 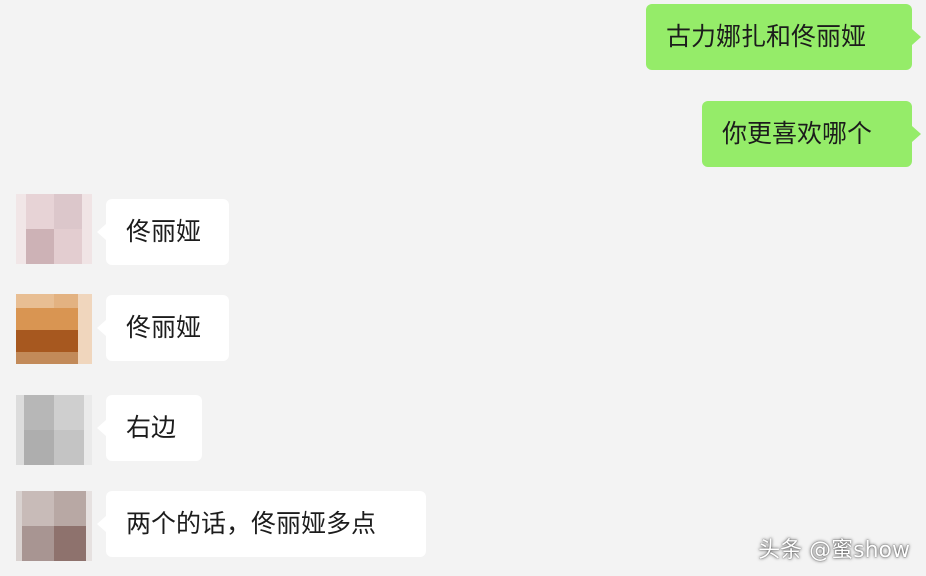 I want to click on received-message-bubble: 右边, so click(x=154, y=428).